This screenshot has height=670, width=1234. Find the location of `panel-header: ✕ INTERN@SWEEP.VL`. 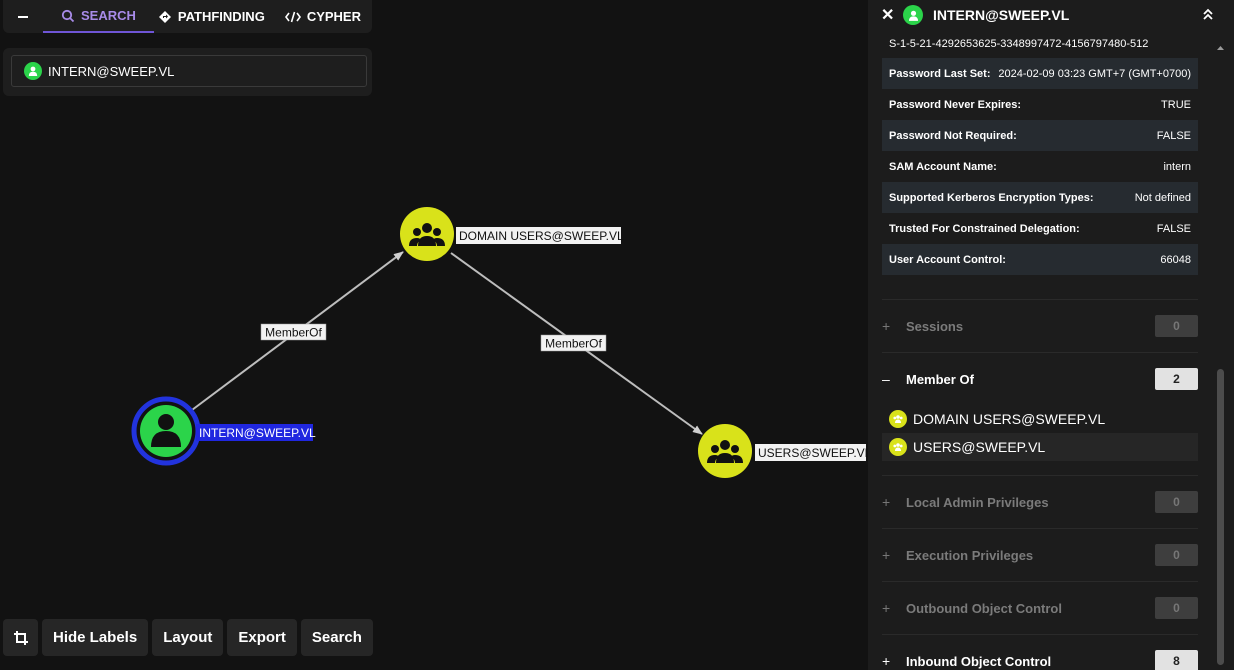

panel-header: ✕ INTERN@SWEEP.VL is located at coordinates (1051, 15).